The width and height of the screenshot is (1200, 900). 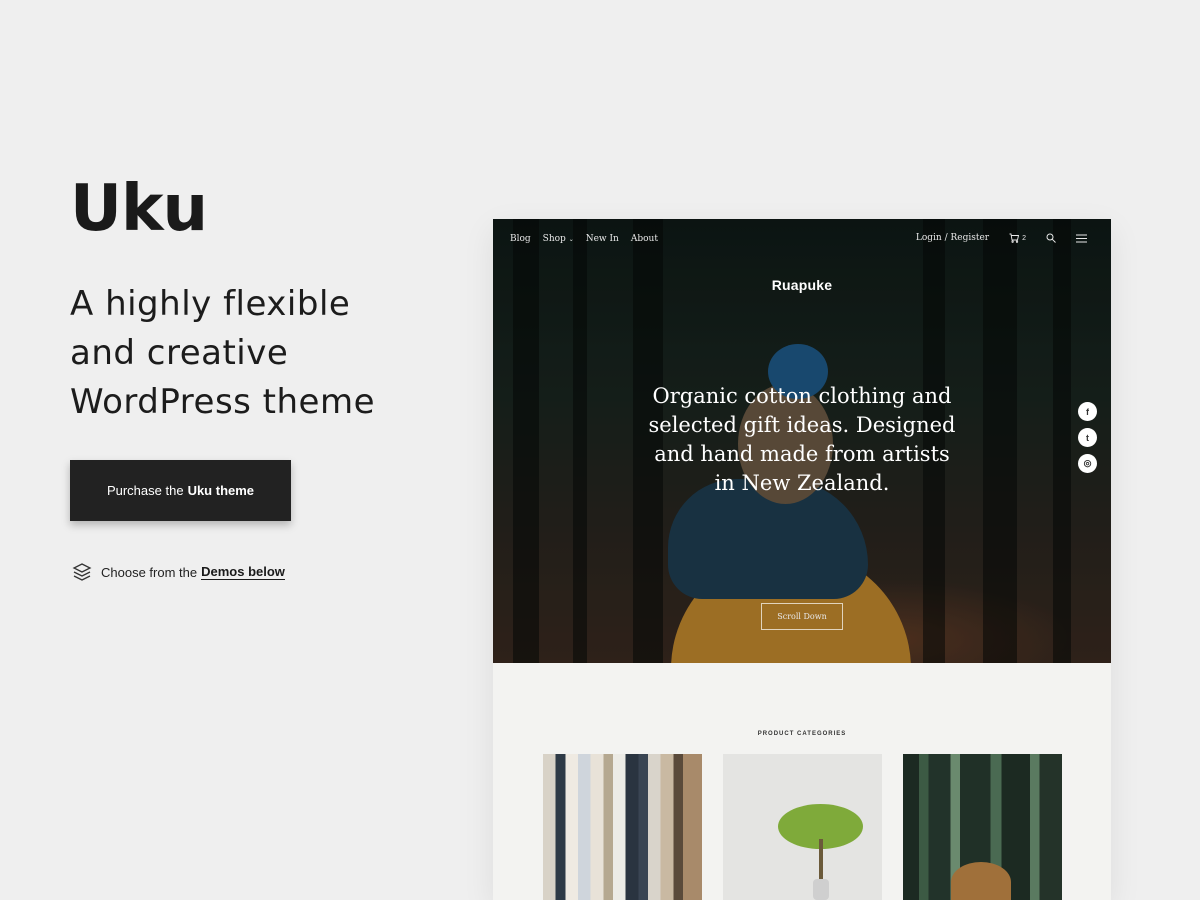 What do you see at coordinates (558, 239) in the screenshot?
I see `nav-shop: Shop ⌄` at bounding box center [558, 239].